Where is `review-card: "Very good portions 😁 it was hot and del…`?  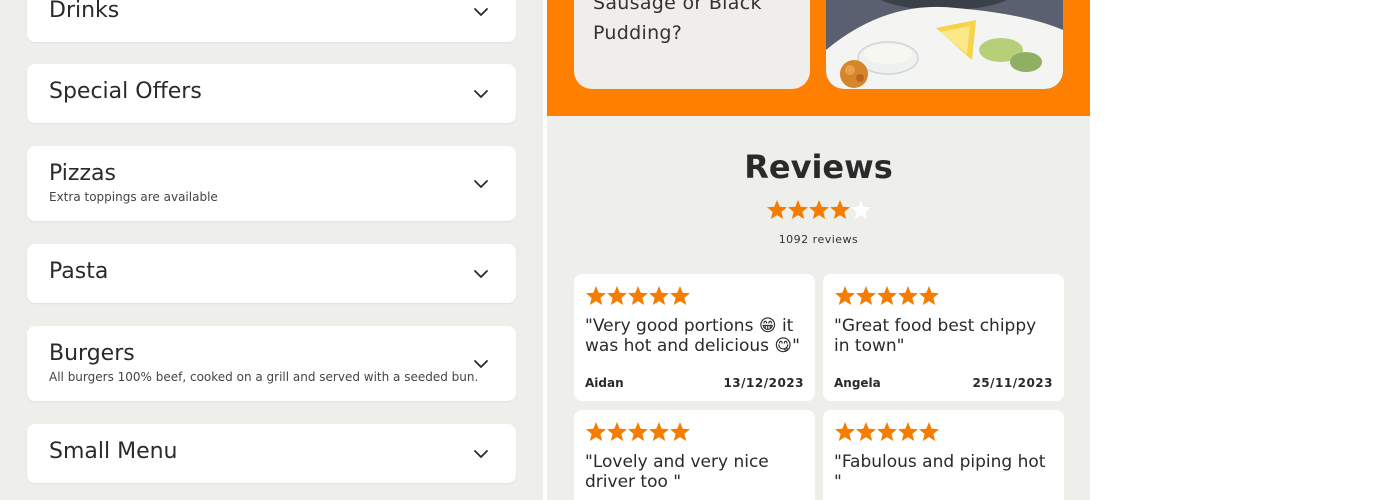 review-card: "Very good portions 😁 it was hot and del… is located at coordinates (694, 337).